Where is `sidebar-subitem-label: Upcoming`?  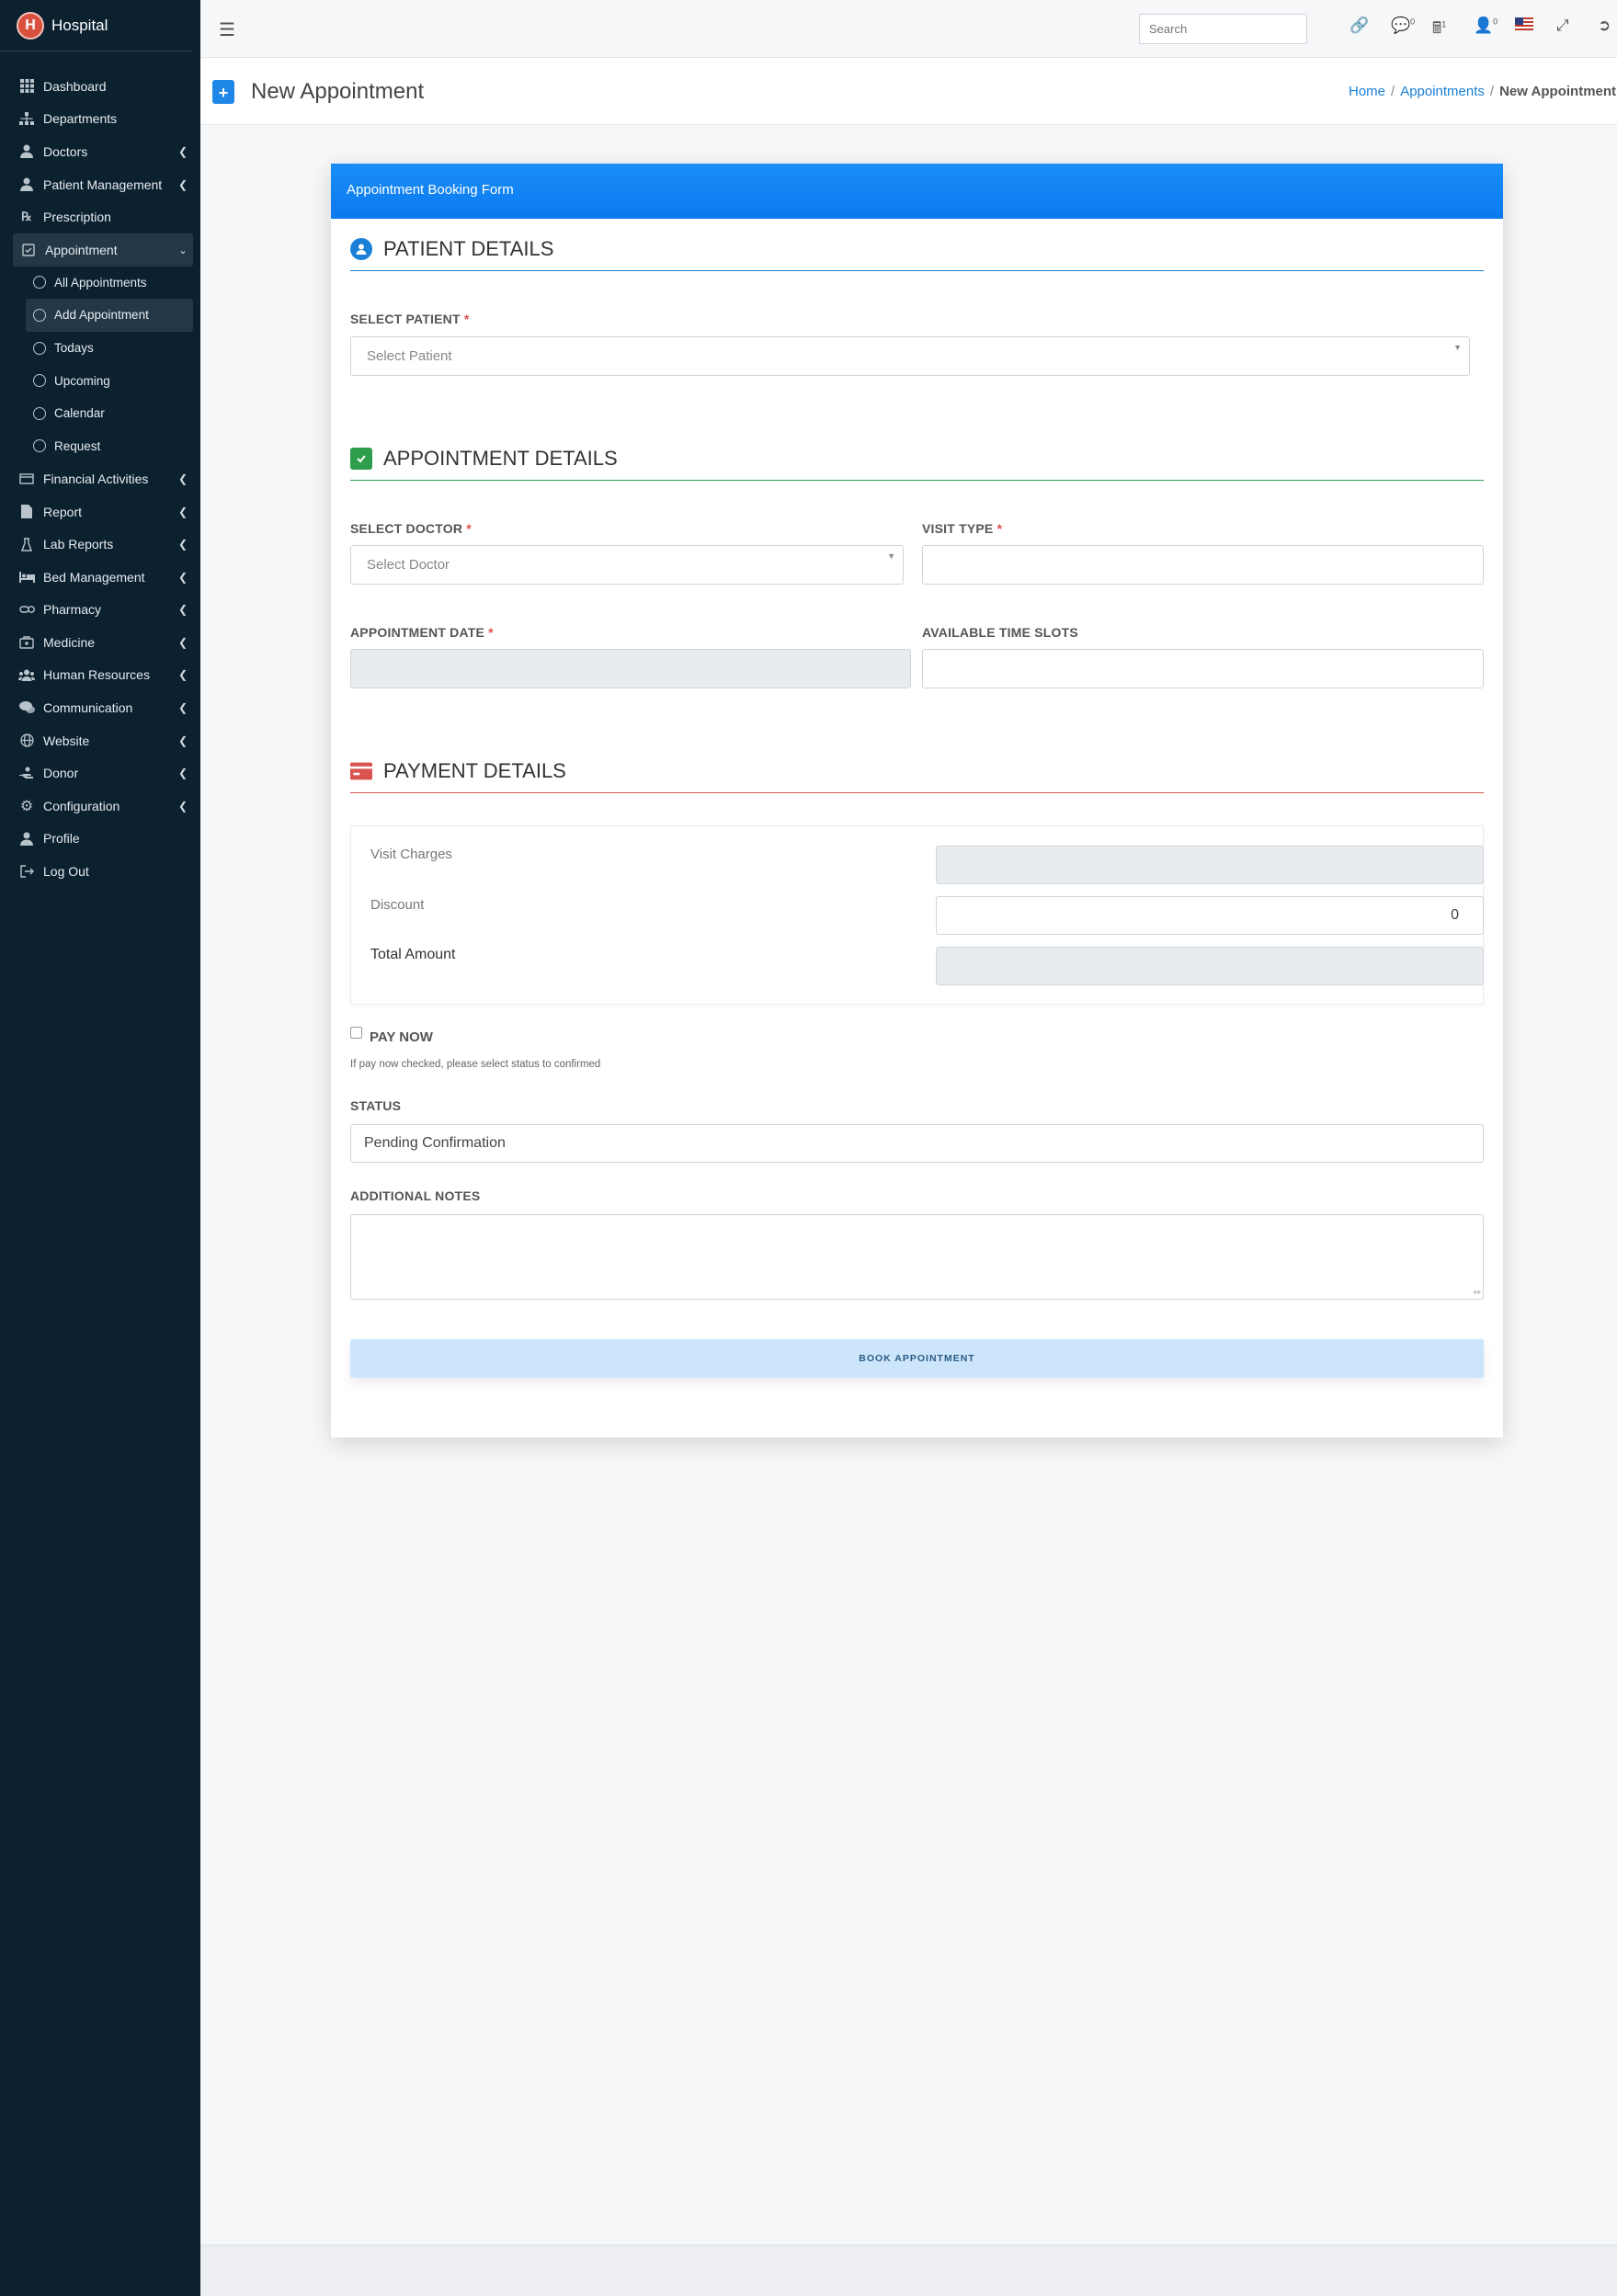
sidebar-subitem-label: Upcoming is located at coordinates (82, 381).